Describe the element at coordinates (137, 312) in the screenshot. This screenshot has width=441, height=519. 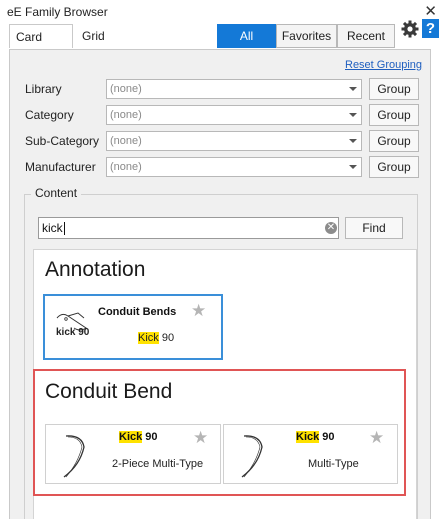
I see `card-title: Conduit Bends` at that location.